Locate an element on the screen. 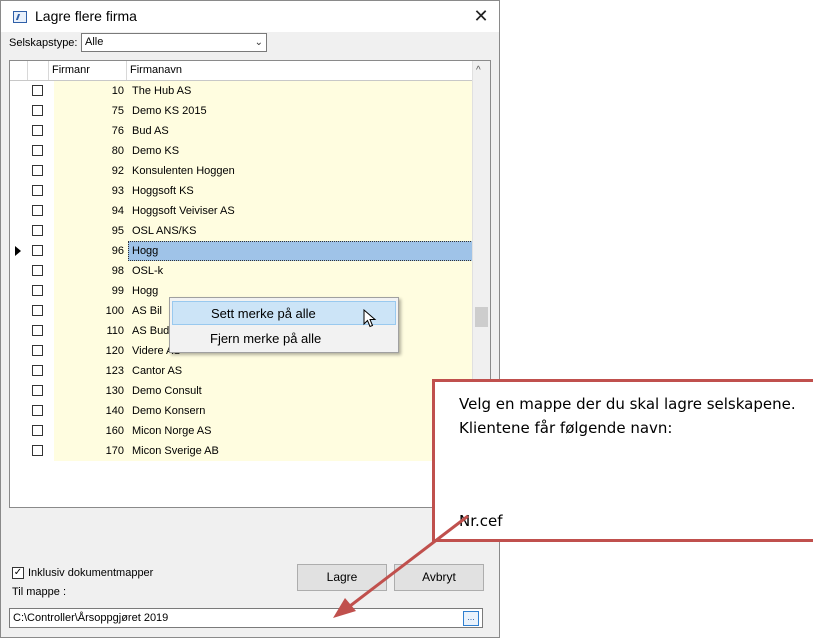  callout-arrow is located at coordinates (401, 566).